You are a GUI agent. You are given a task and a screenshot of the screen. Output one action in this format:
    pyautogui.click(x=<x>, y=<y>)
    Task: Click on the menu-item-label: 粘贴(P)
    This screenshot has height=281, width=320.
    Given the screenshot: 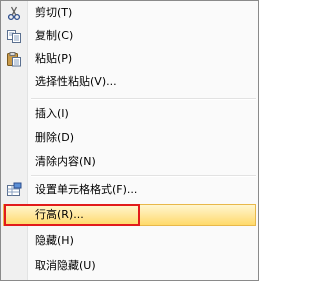 What is the action you would take?
    pyautogui.click(x=54, y=58)
    